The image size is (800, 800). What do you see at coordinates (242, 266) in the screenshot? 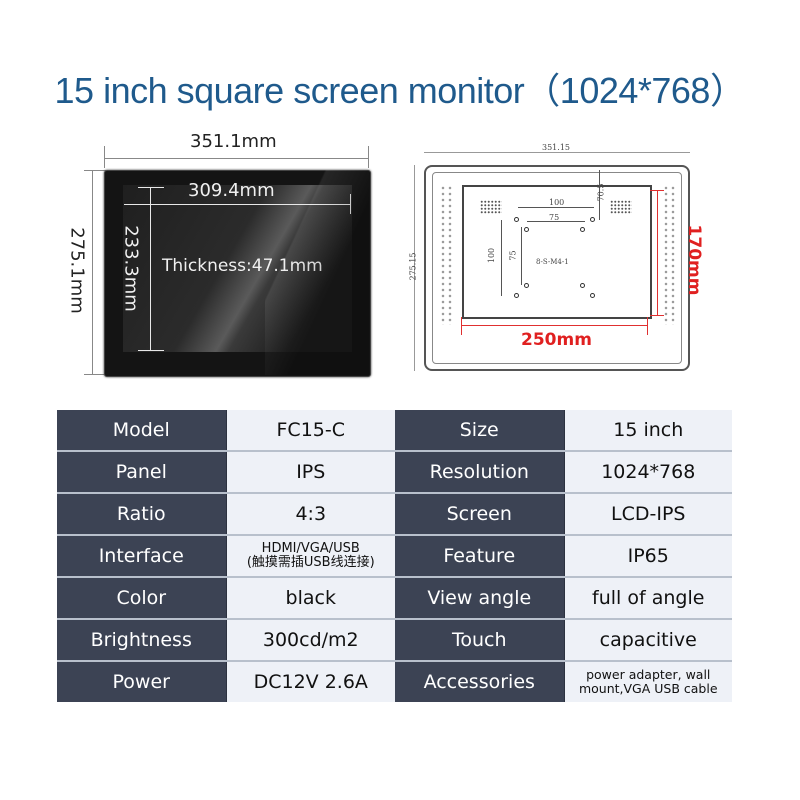
I see `thickness-label: Thickness:47.1mm` at bounding box center [242, 266].